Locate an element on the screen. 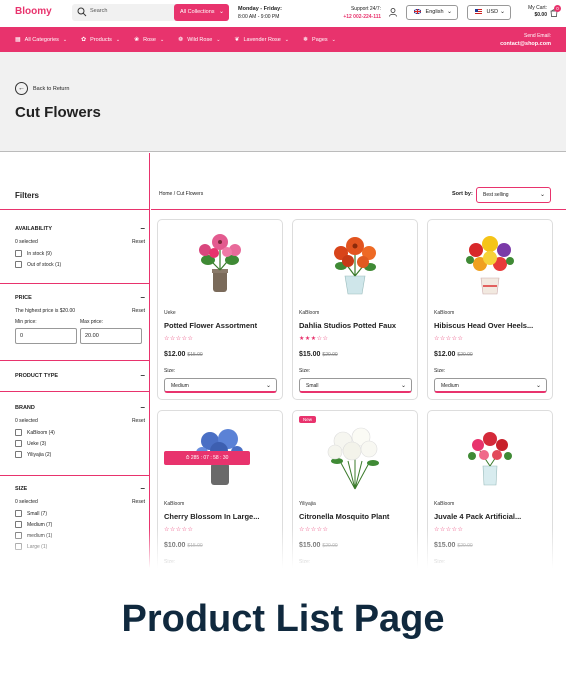  user-icon is located at coordinates (393, 12).